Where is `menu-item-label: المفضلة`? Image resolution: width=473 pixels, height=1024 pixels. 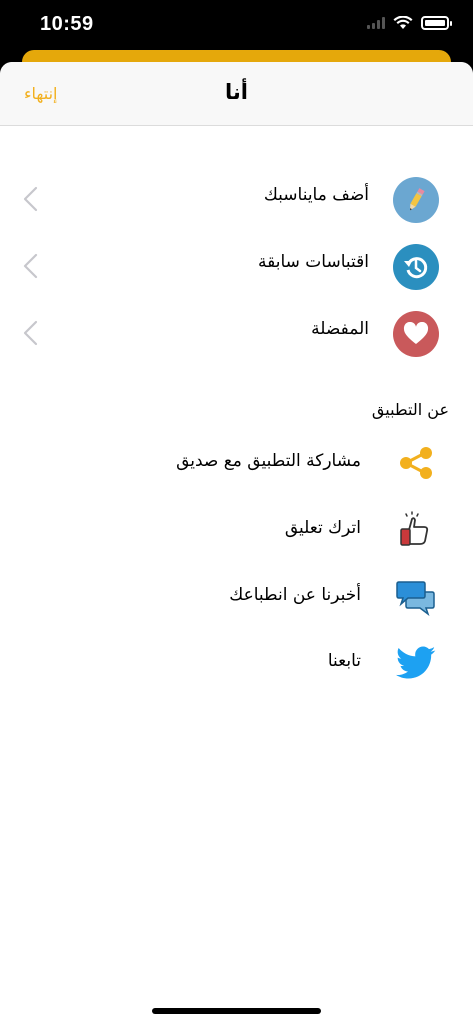 menu-item-label: المفضلة is located at coordinates (340, 329).